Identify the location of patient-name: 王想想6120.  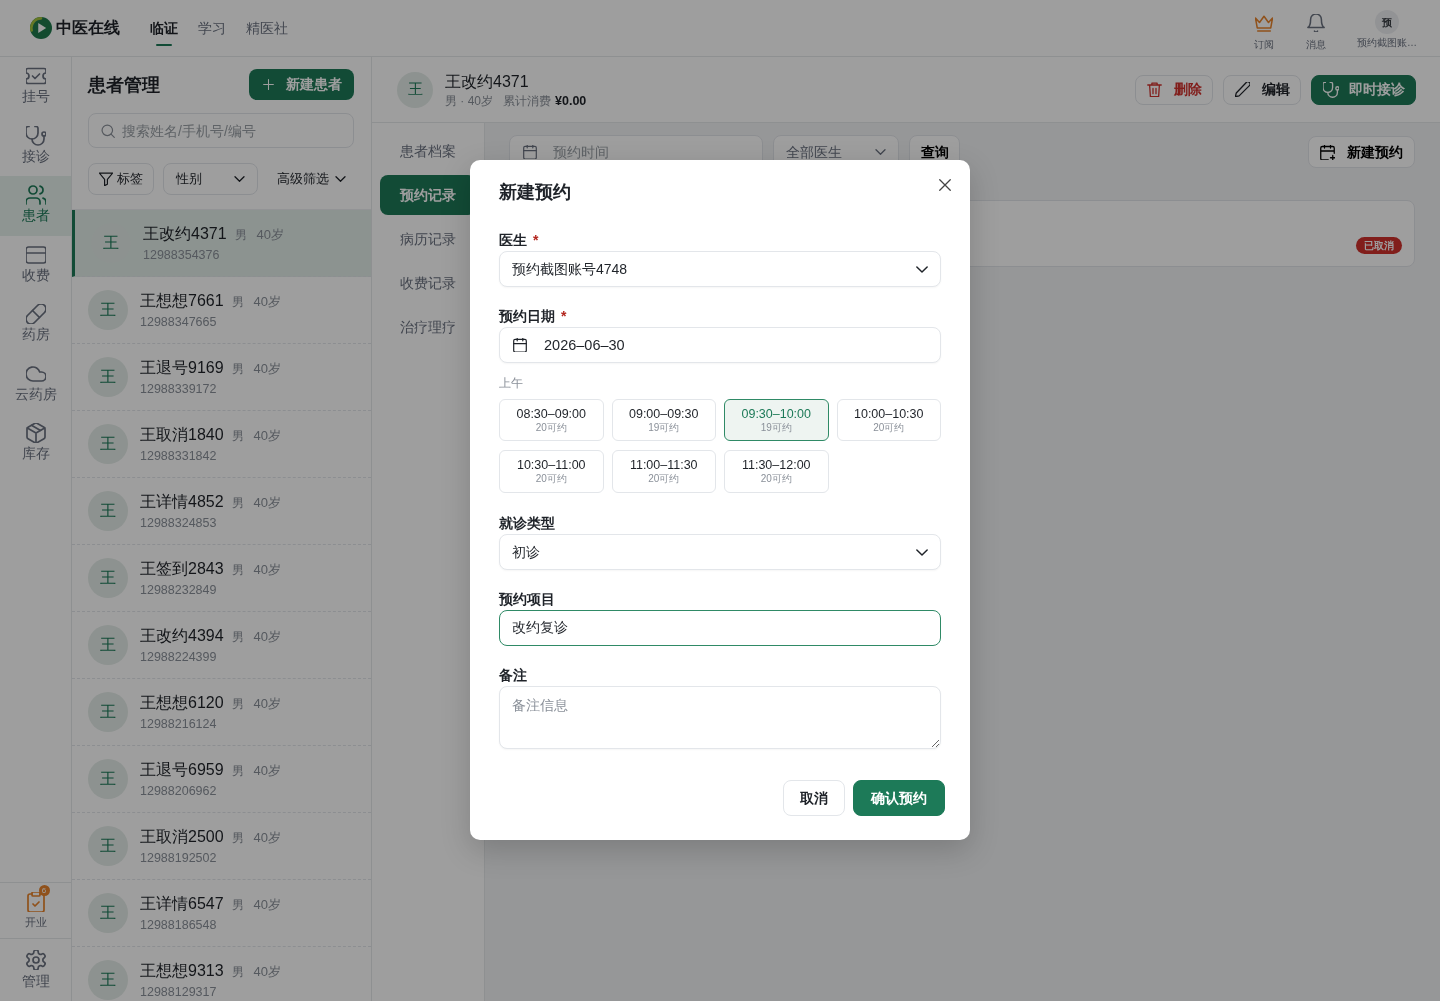
(182, 702).